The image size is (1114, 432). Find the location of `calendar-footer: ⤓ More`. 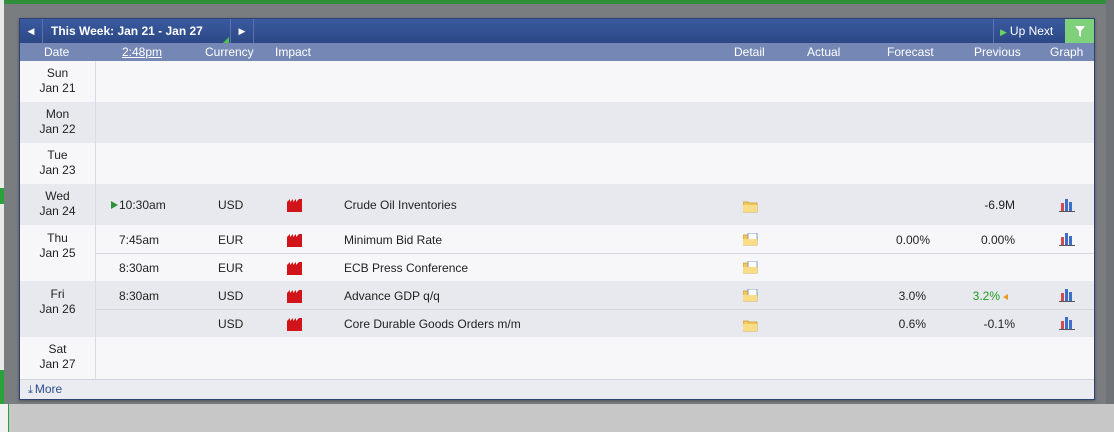

calendar-footer: ⤓ More is located at coordinates (557, 389).